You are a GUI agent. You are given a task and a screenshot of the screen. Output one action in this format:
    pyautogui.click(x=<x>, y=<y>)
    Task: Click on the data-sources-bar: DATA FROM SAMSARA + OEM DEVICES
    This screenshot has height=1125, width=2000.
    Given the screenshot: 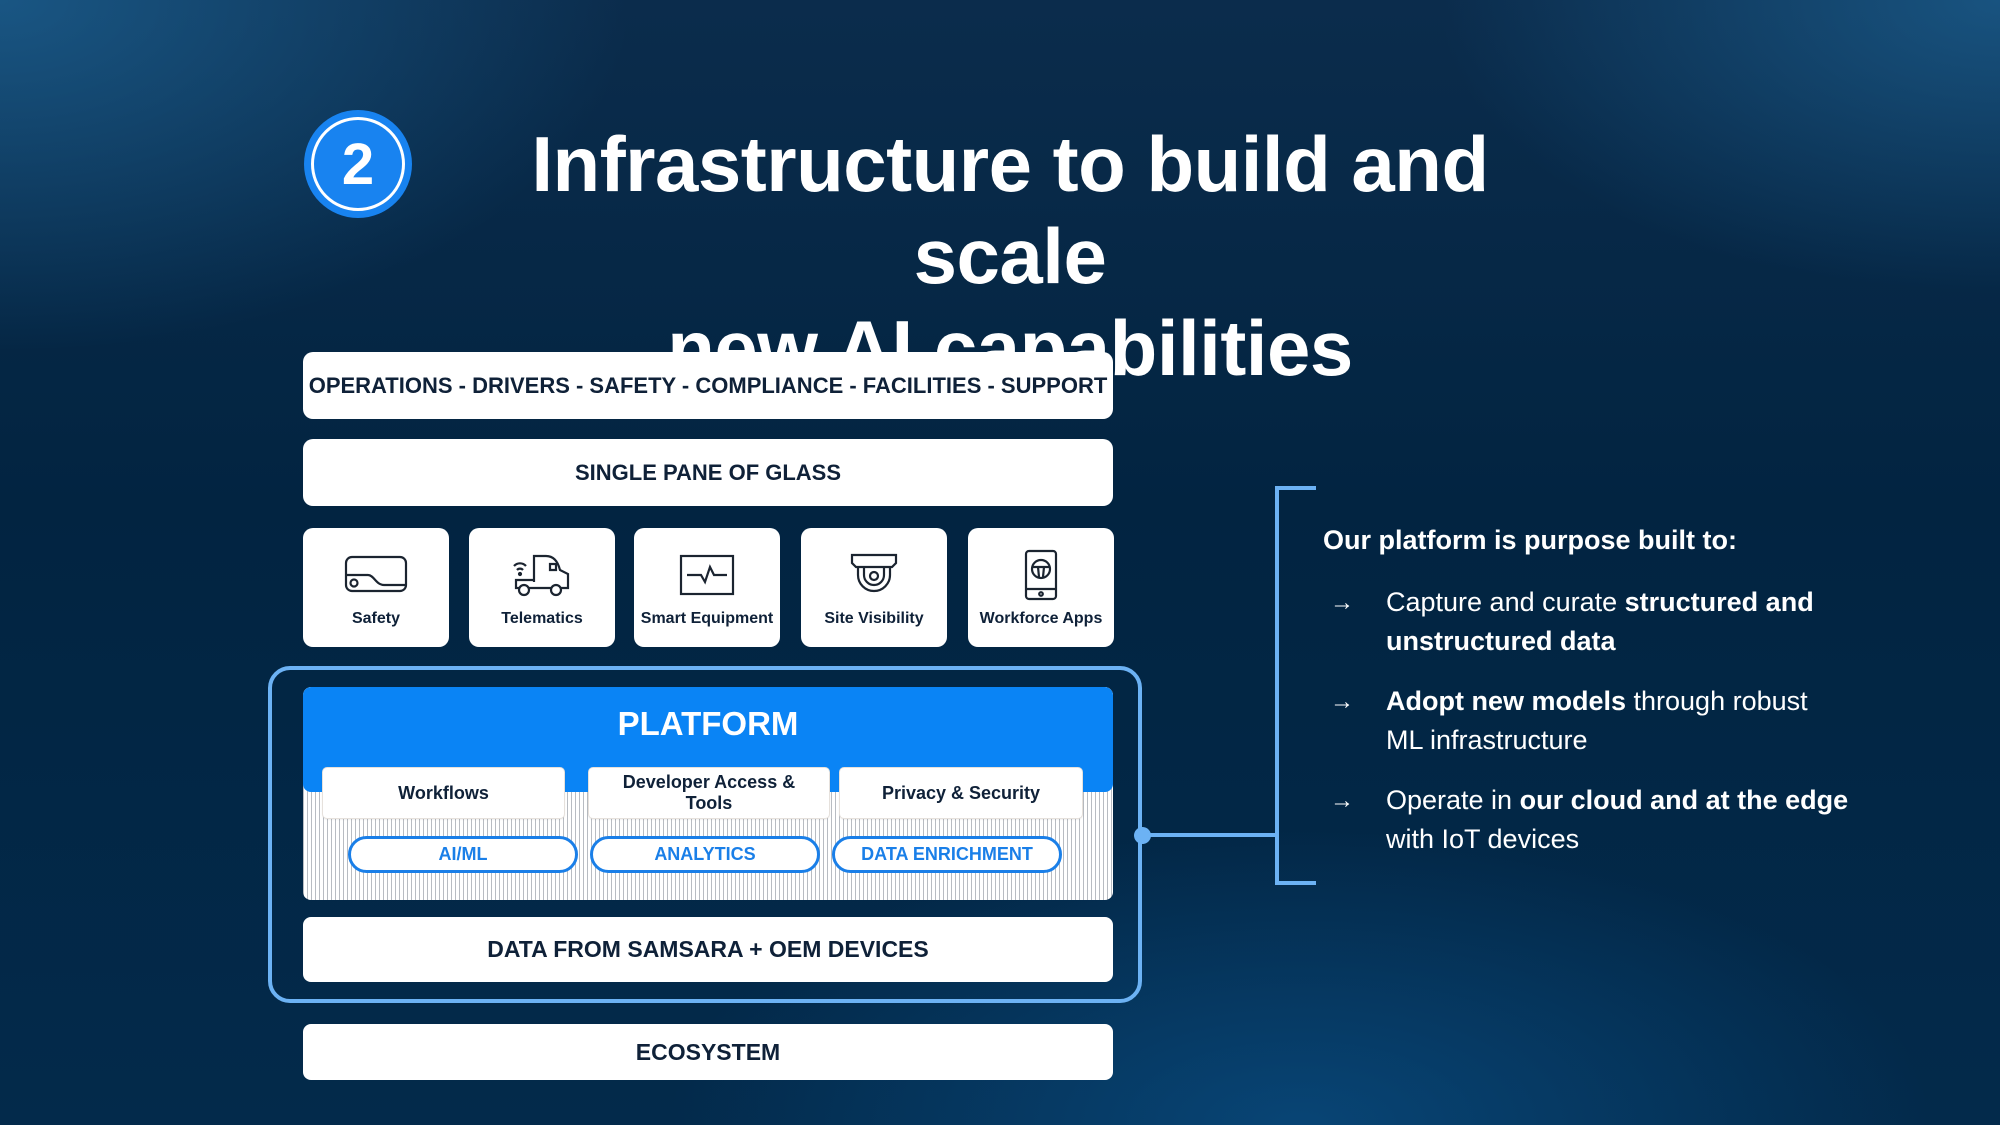 What is the action you would take?
    pyautogui.click(x=708, y=949)
    